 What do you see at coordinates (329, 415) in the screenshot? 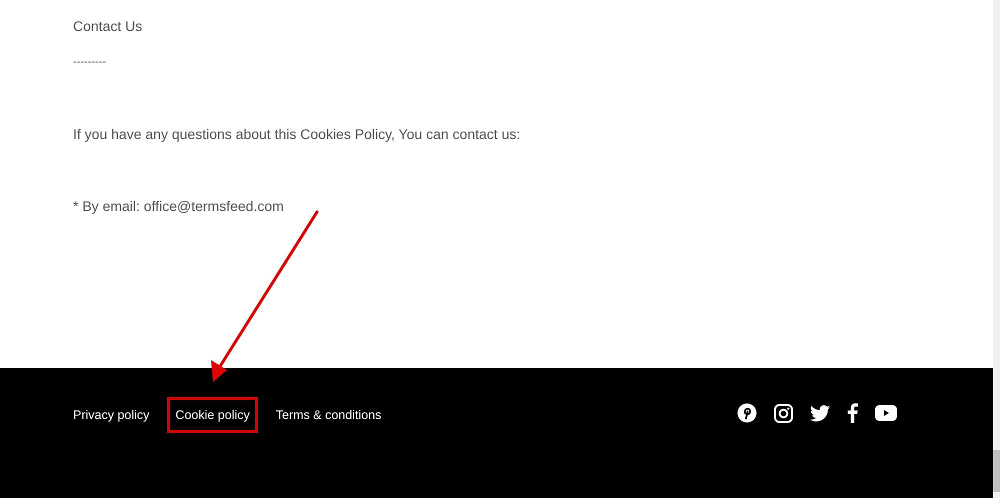
I see `footer-link: Terms & conditions` at bounding box center [329, 415].